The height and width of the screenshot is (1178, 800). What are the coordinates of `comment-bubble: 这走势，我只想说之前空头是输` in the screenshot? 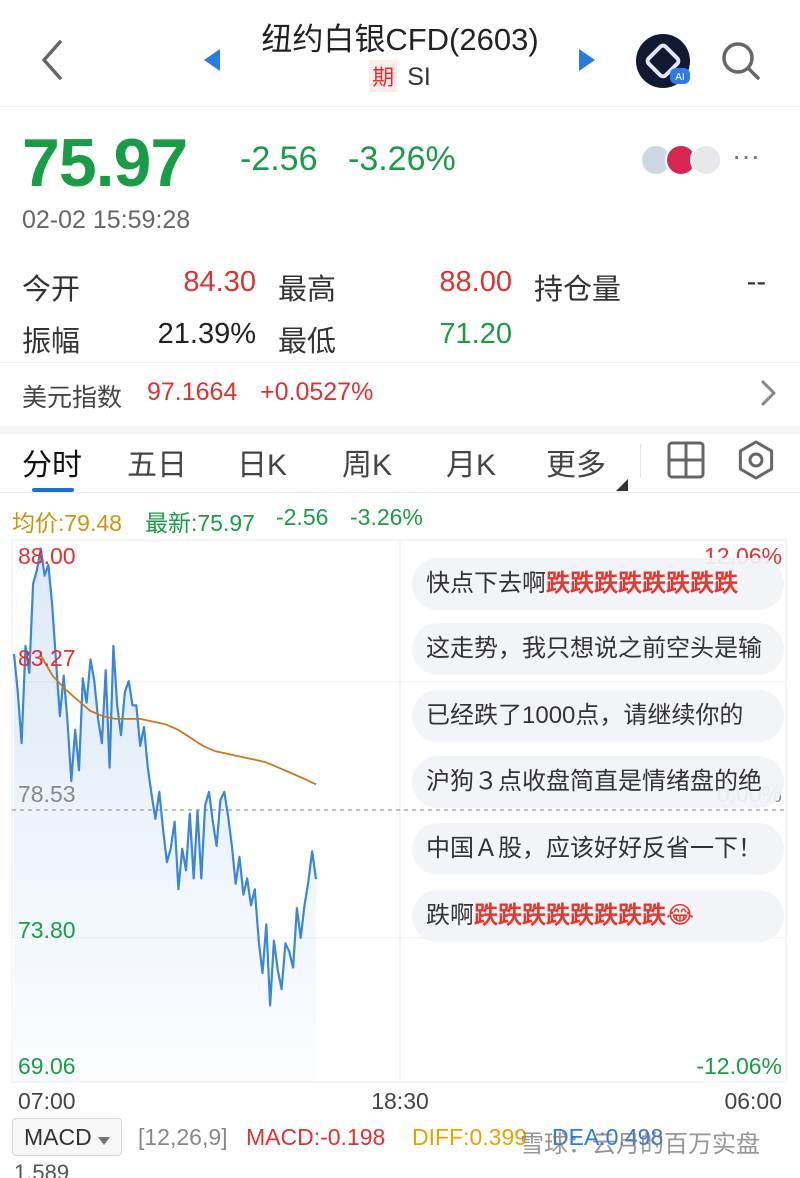 It's located at (598, 649).